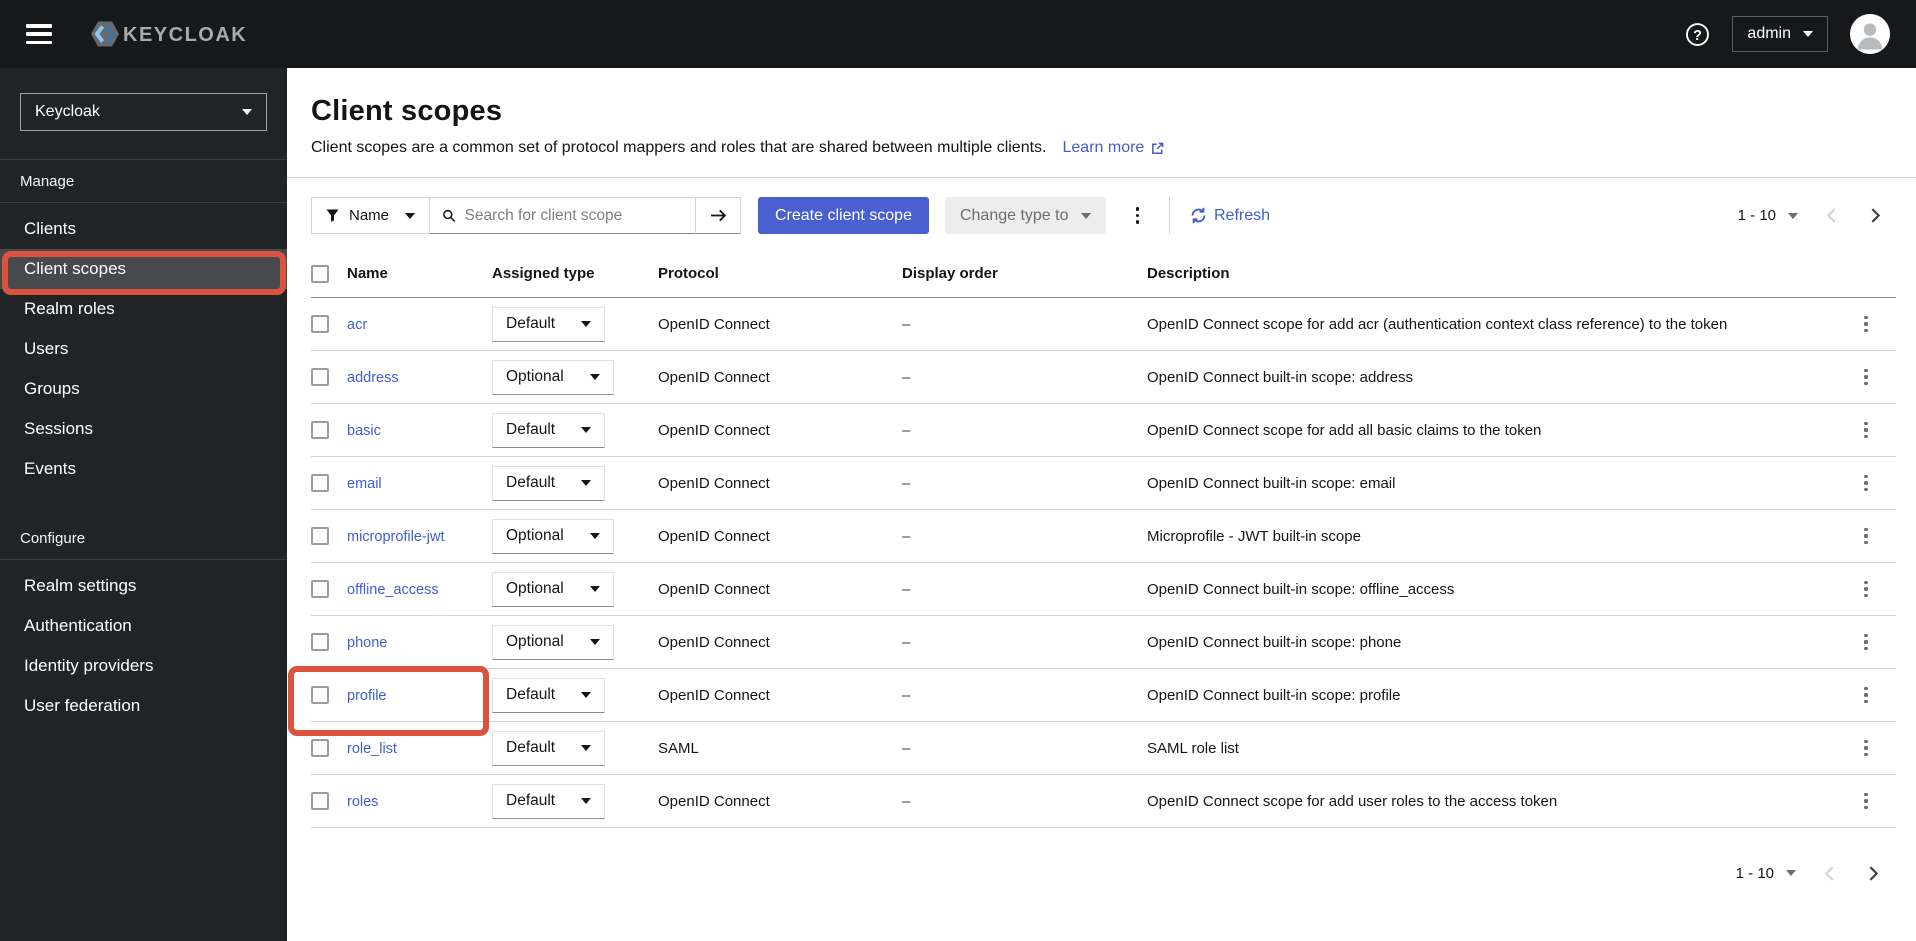 The image size is (1916, 941). I want to click on arrow-right-icon, so click(718, 215).